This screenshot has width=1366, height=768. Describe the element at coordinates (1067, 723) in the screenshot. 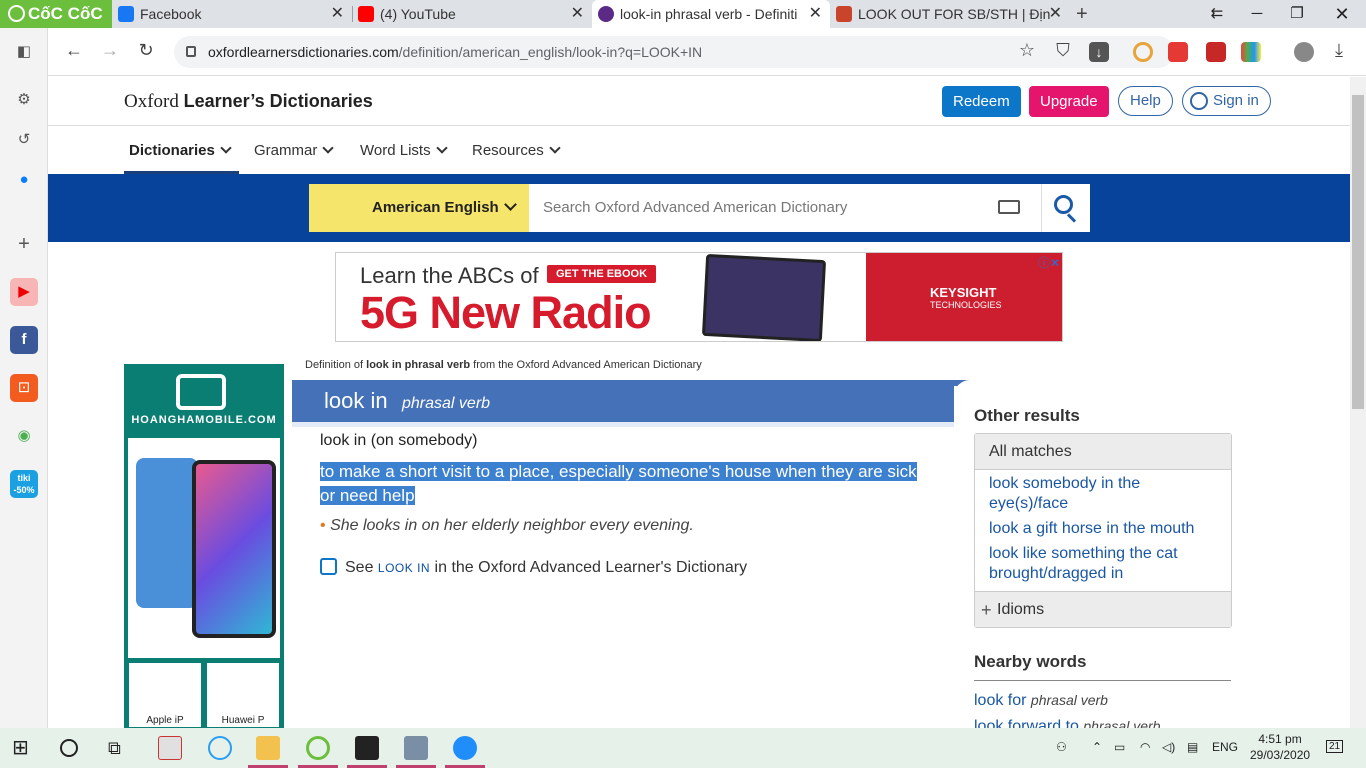

I see `nearby-word-link: look forward to phrasal verb` at that location.